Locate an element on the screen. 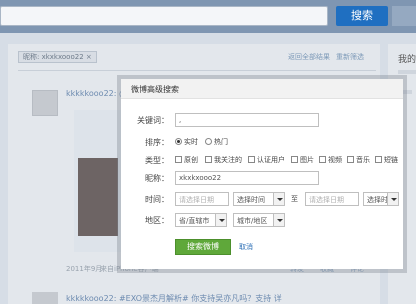  start-time-select: 选择时间 is located at coordinates (259, 199).